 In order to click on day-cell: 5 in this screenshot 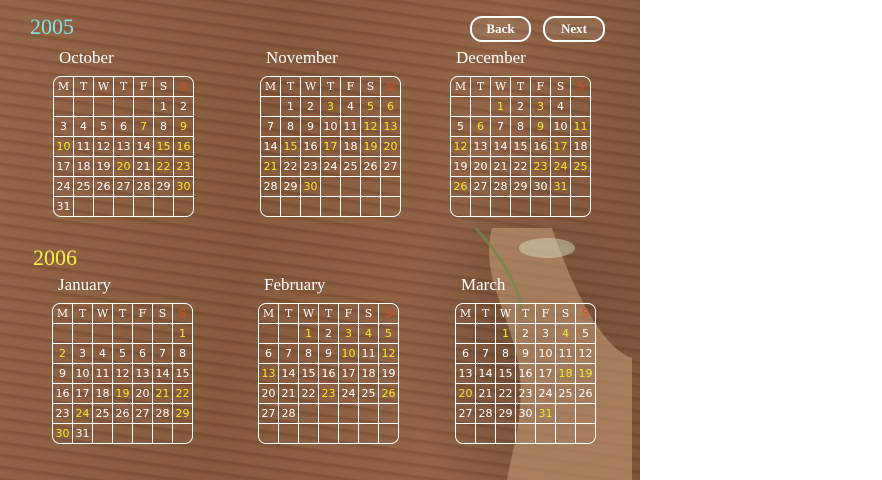, I will do `click(371, 107)`.